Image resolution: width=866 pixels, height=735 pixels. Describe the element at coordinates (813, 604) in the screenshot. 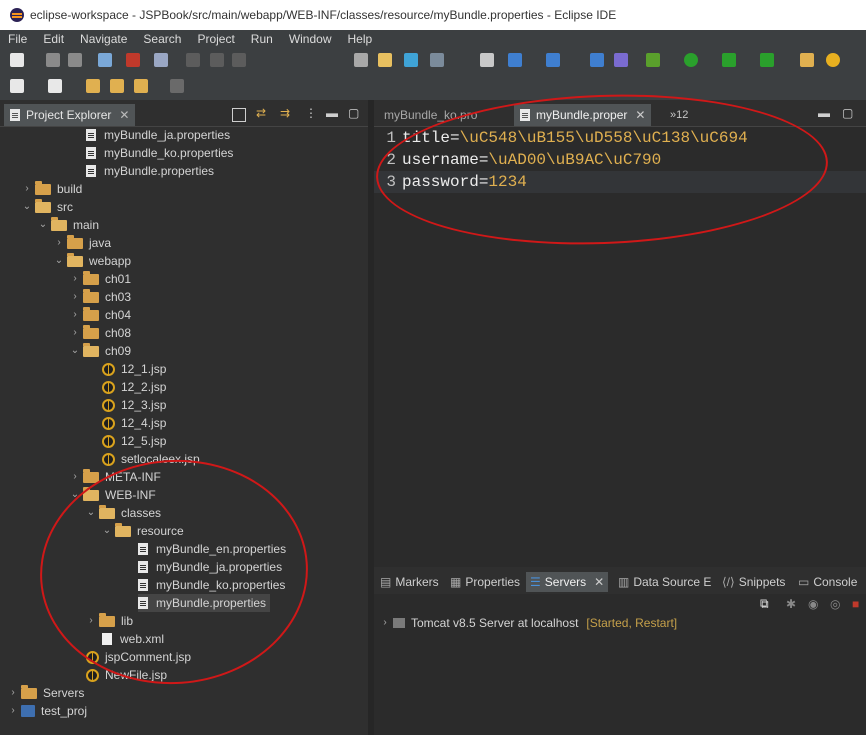

I see `start-server-icon: ◉` at that location.